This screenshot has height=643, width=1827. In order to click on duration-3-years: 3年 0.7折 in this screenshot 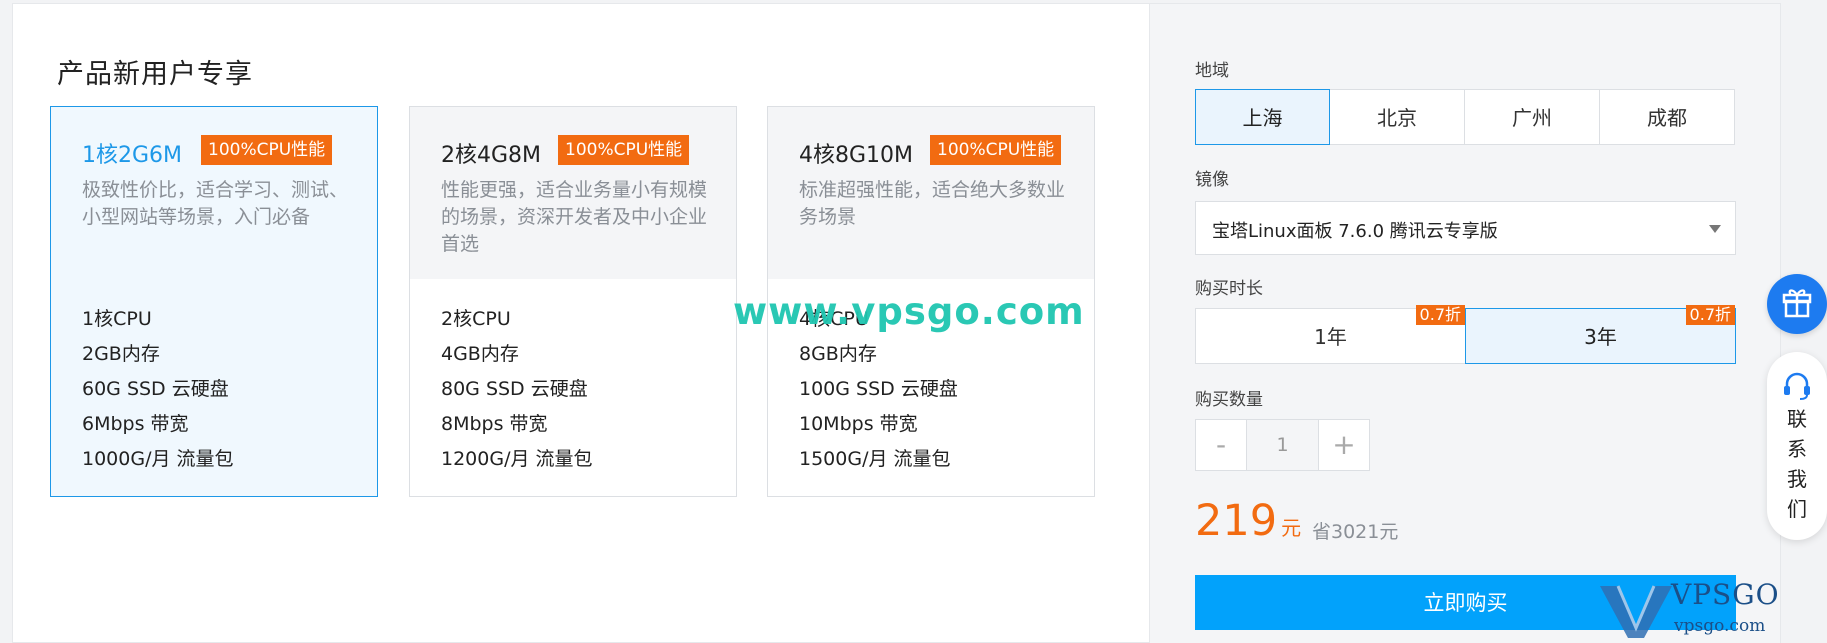, I will do `click(1600, 334)`.